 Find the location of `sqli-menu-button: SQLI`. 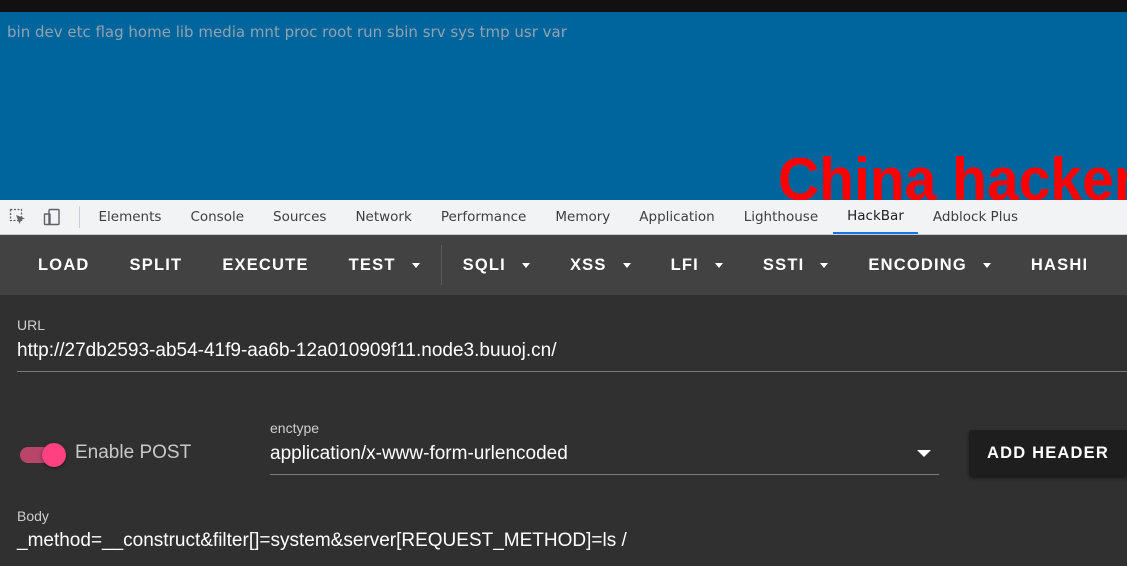

sqli-menu-button: SQLI is located at coordinates (496, 265).